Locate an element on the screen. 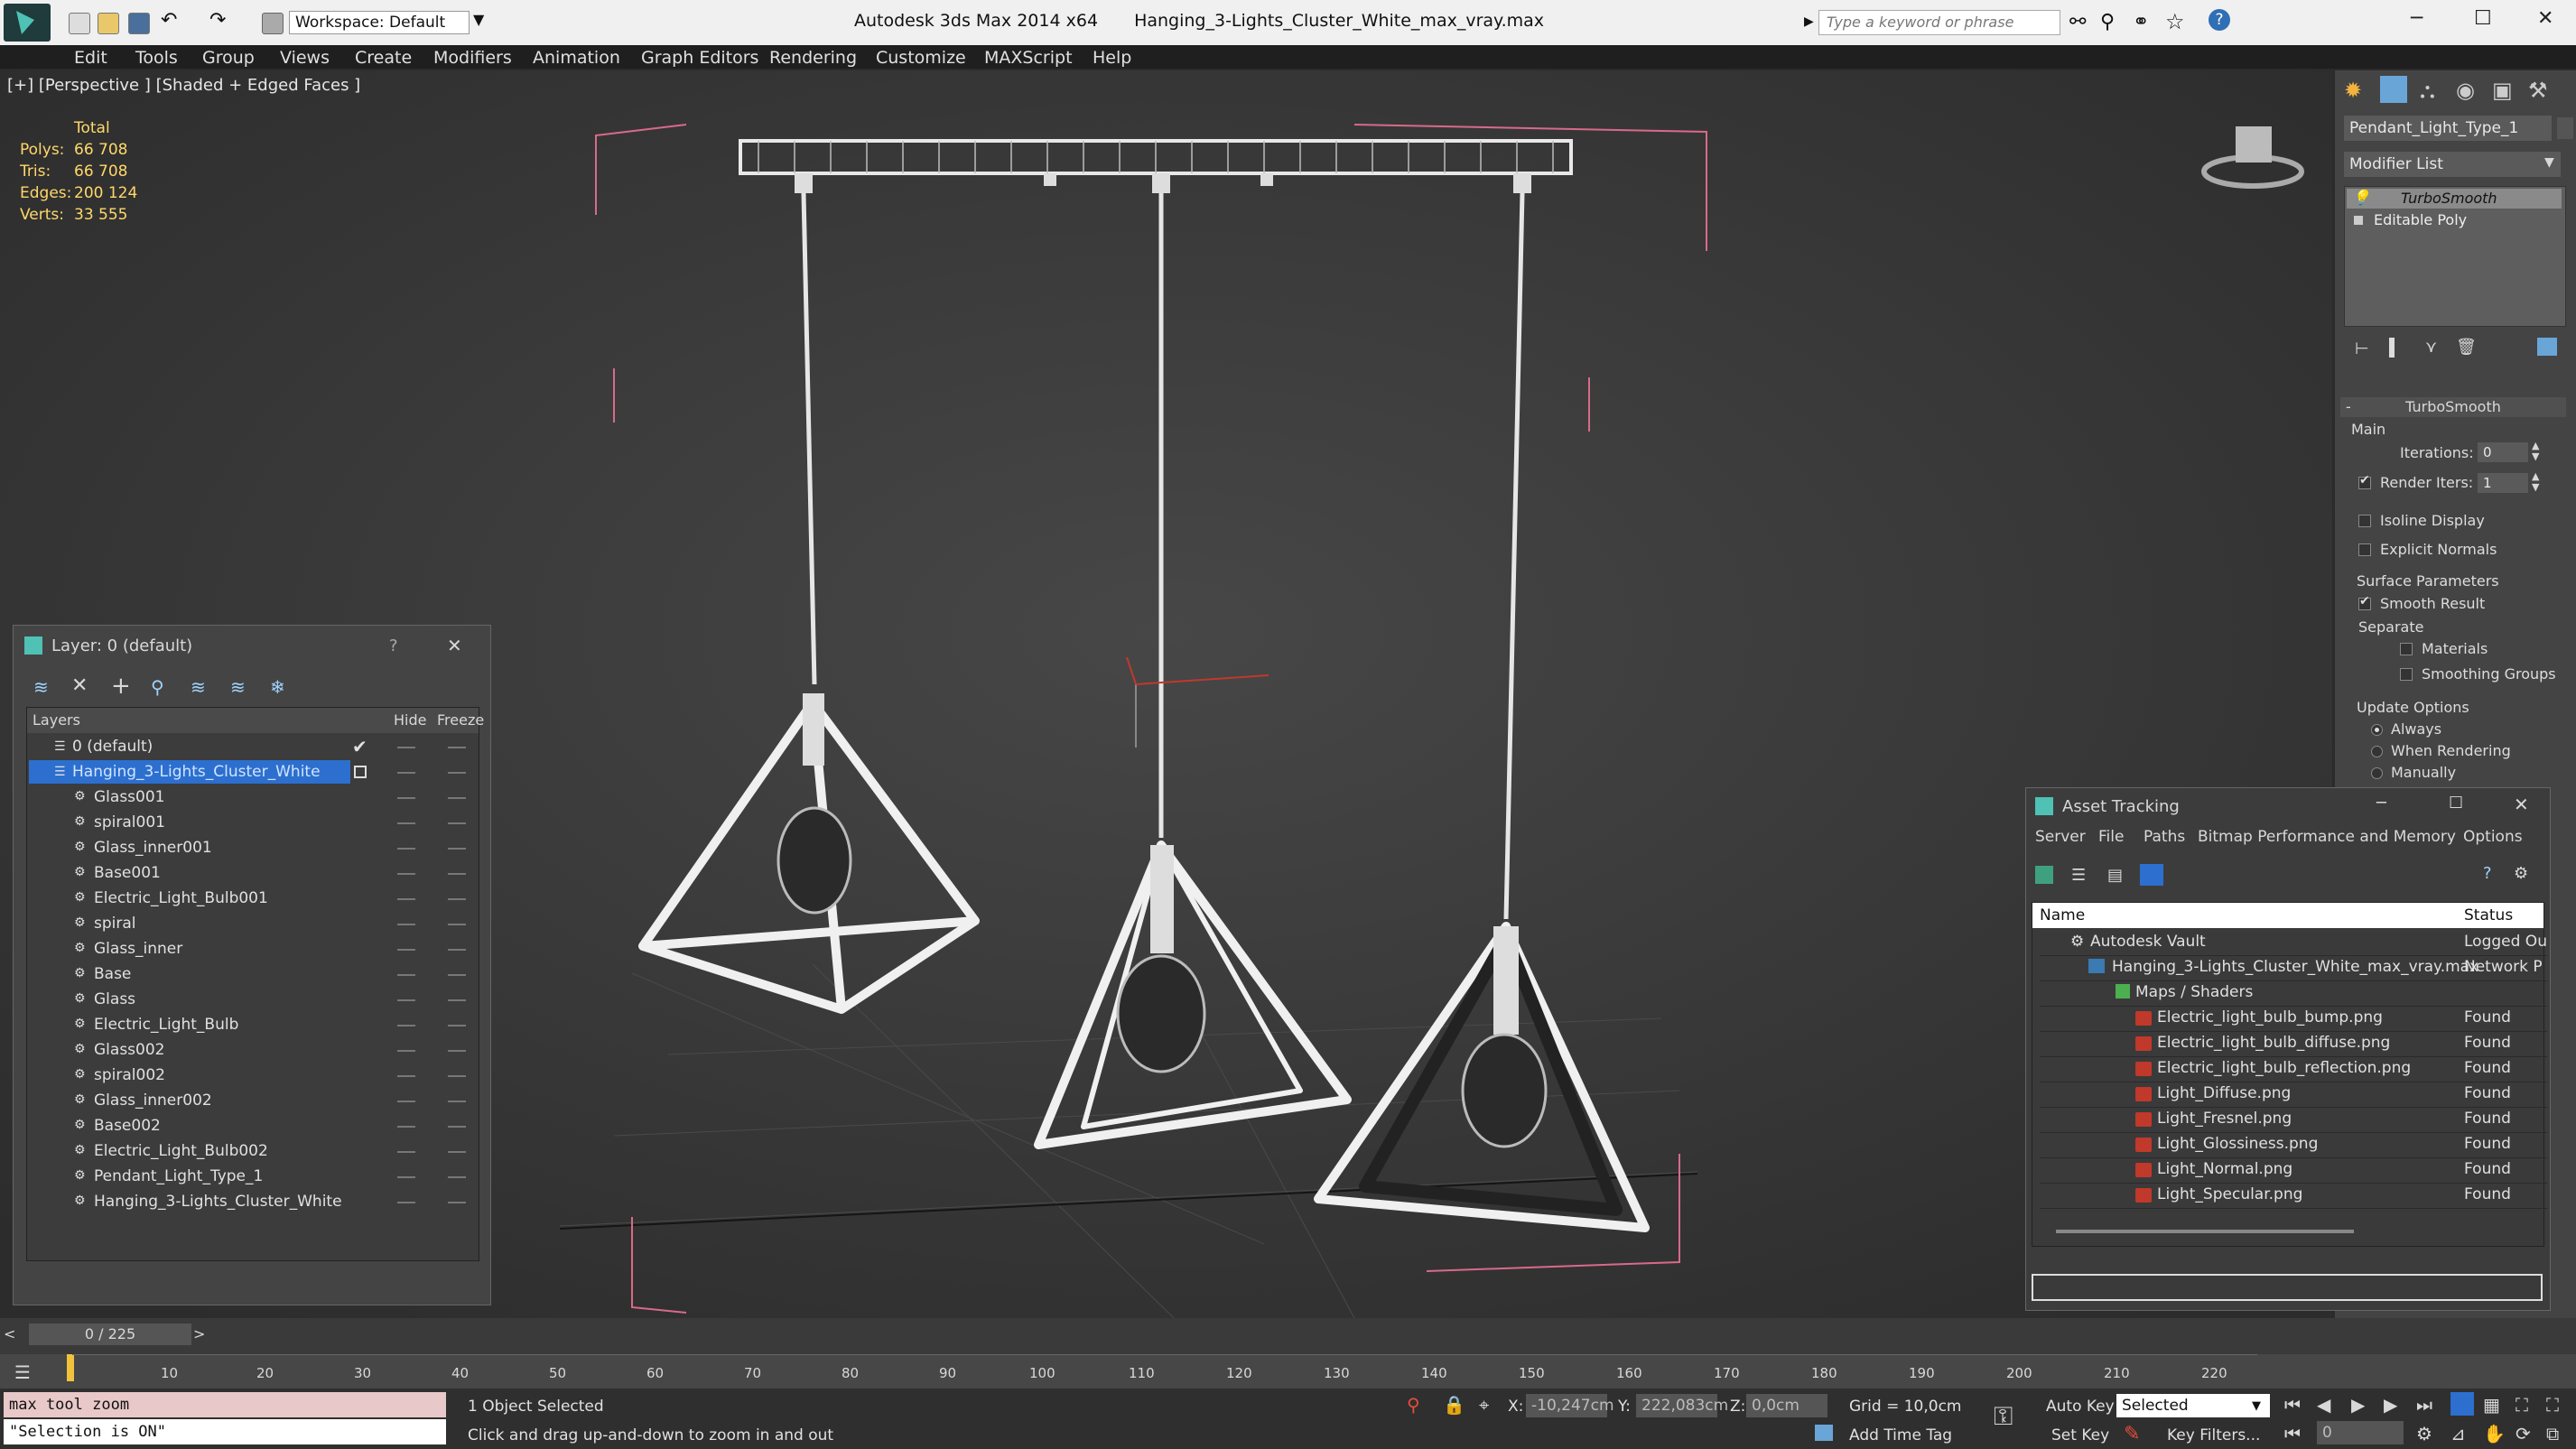  asset-menu-bitmap-performance: Bitmap Performance and Memory is located at coordinates (2327, 837).